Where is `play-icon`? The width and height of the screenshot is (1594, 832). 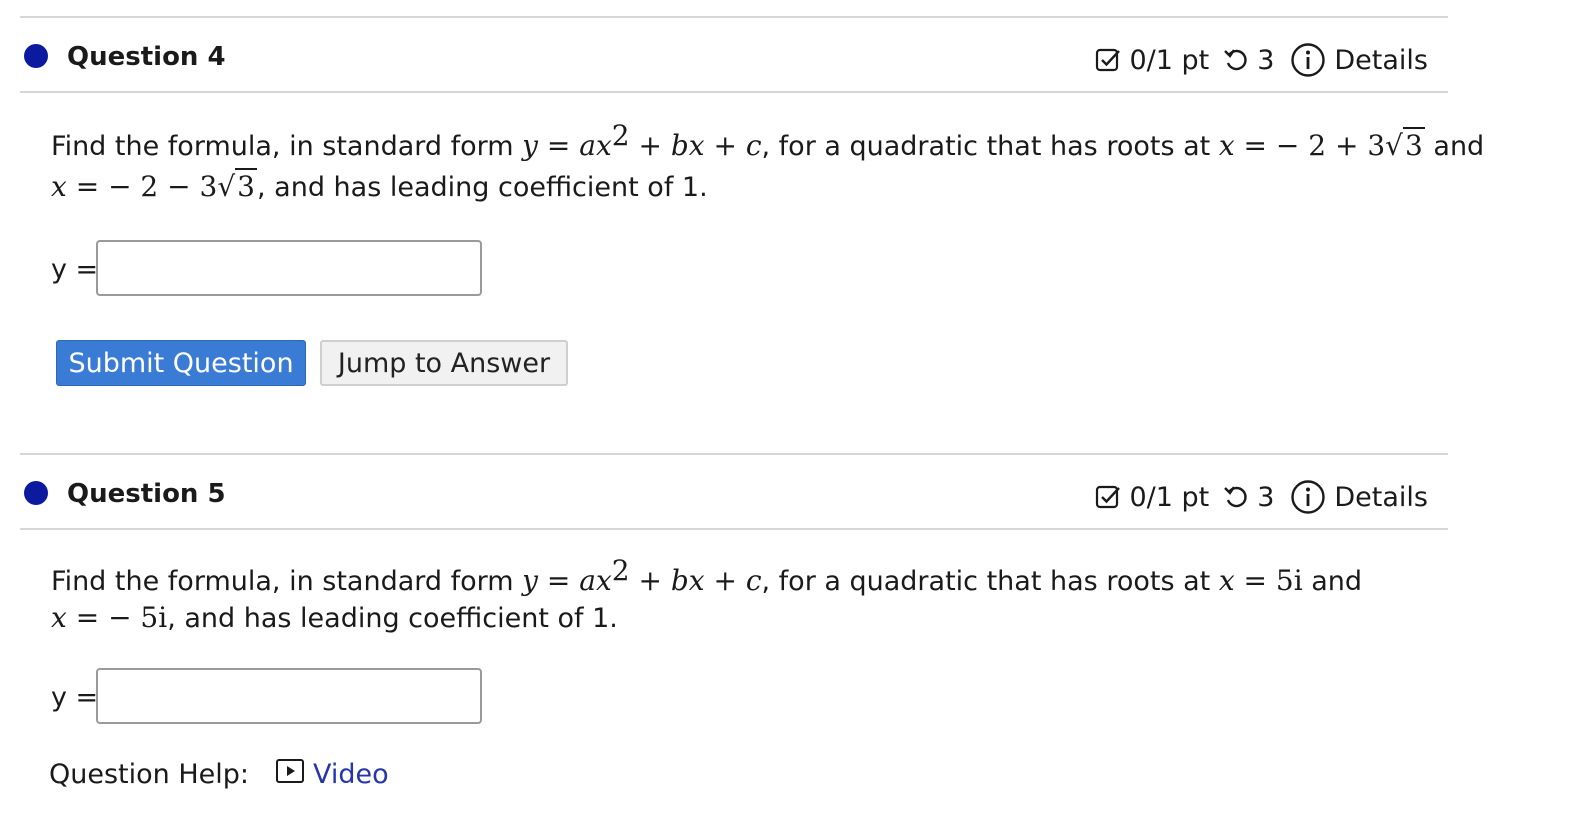
play-icon is located at coordinates (290, 774).